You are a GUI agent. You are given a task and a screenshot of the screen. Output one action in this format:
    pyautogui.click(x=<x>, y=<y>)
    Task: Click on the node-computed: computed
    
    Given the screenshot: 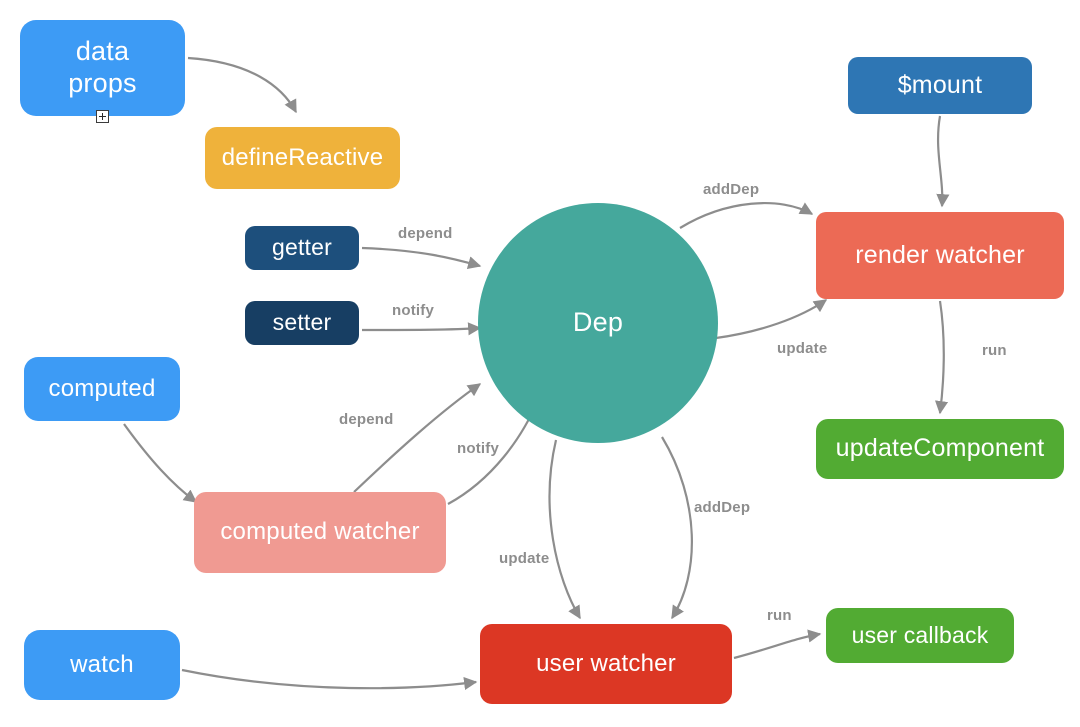 What is the action you would take?
    pyautogui.click(x=102, y=389)
    